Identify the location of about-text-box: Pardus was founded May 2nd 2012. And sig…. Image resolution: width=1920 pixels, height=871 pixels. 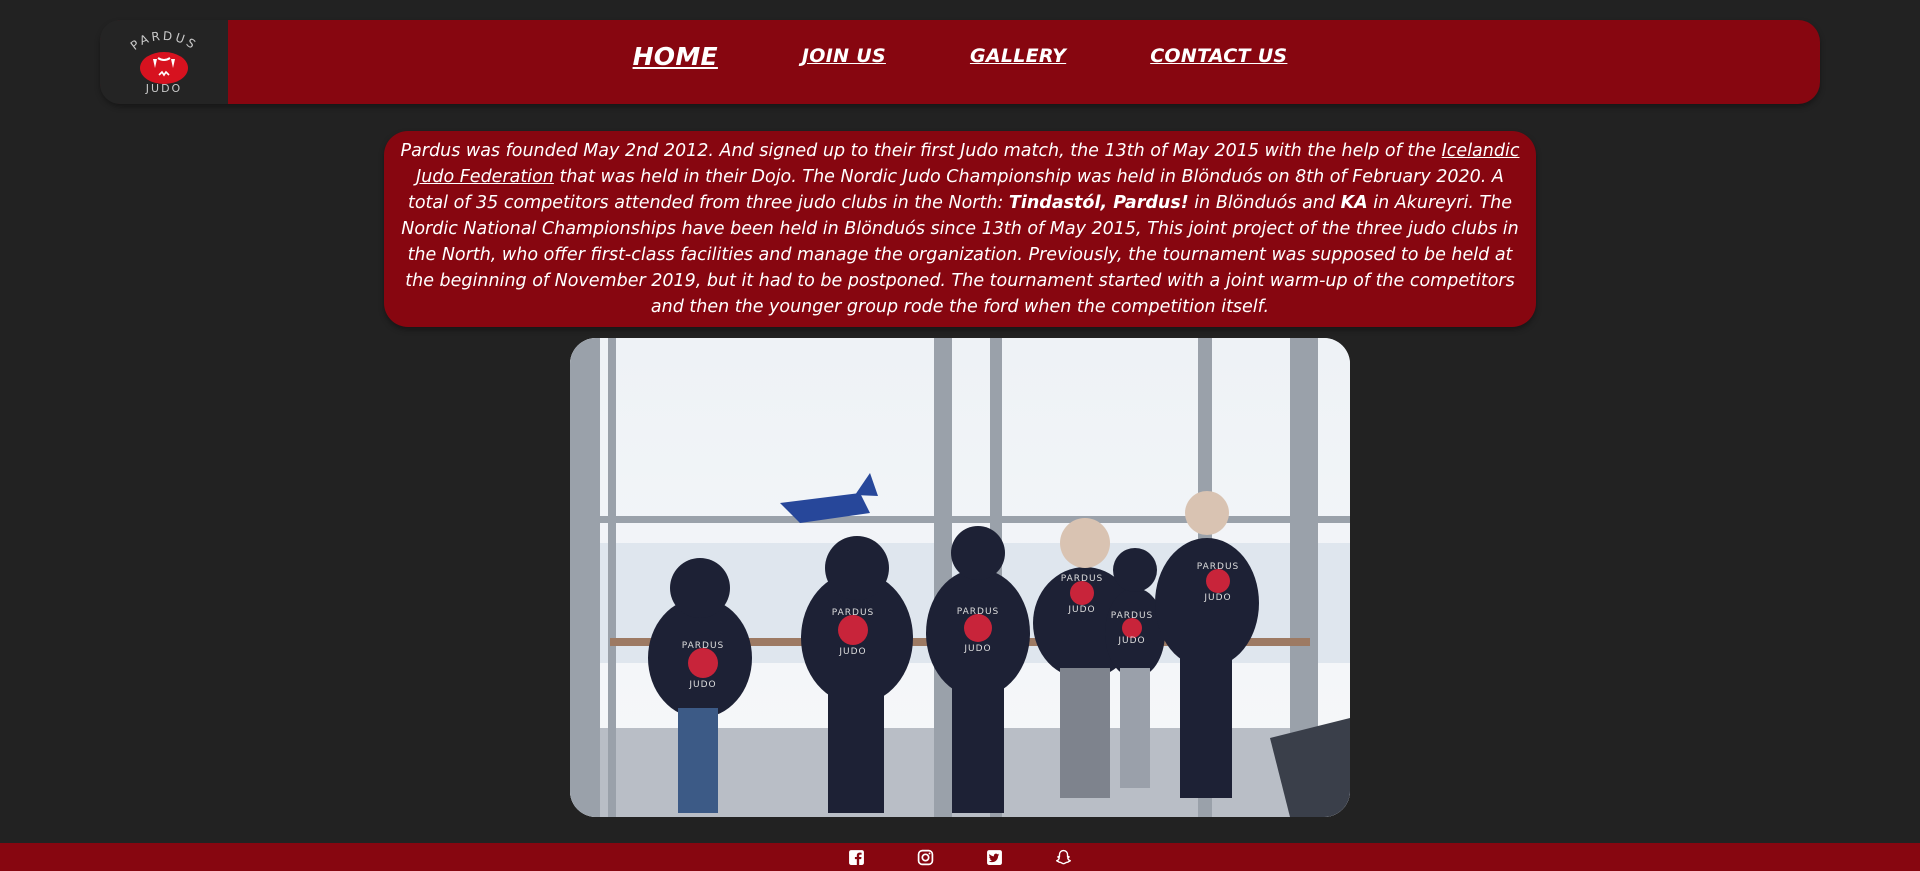
(960, 229).